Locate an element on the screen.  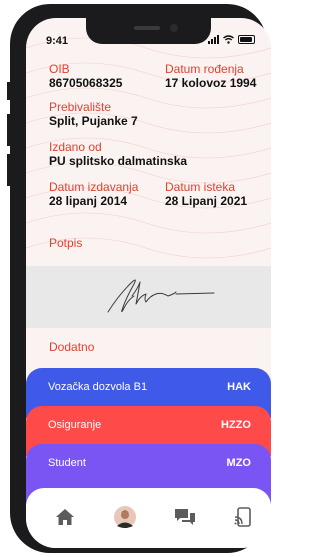
home-icon is located at coordinates (65, 517).